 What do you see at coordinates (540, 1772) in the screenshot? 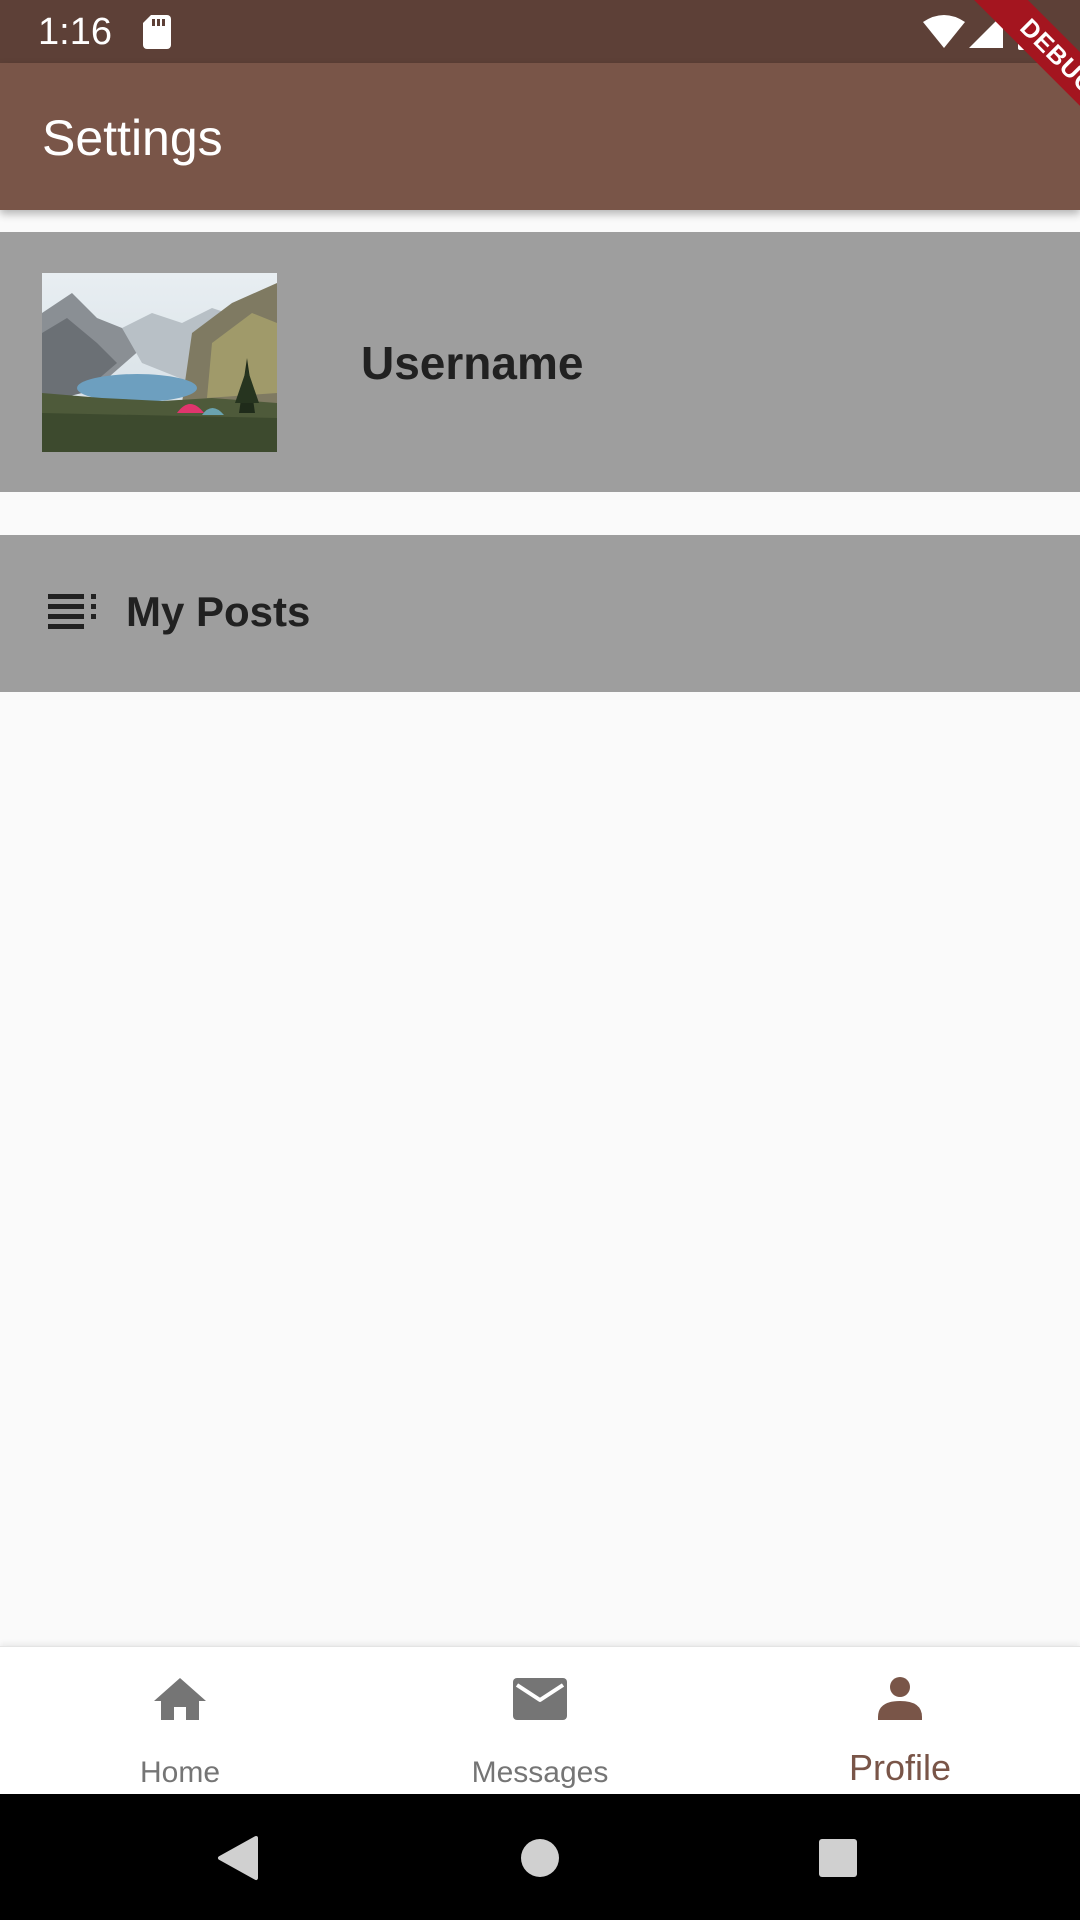
I see `nav-messages-label: Messages` at bounding box center [540, 1772].